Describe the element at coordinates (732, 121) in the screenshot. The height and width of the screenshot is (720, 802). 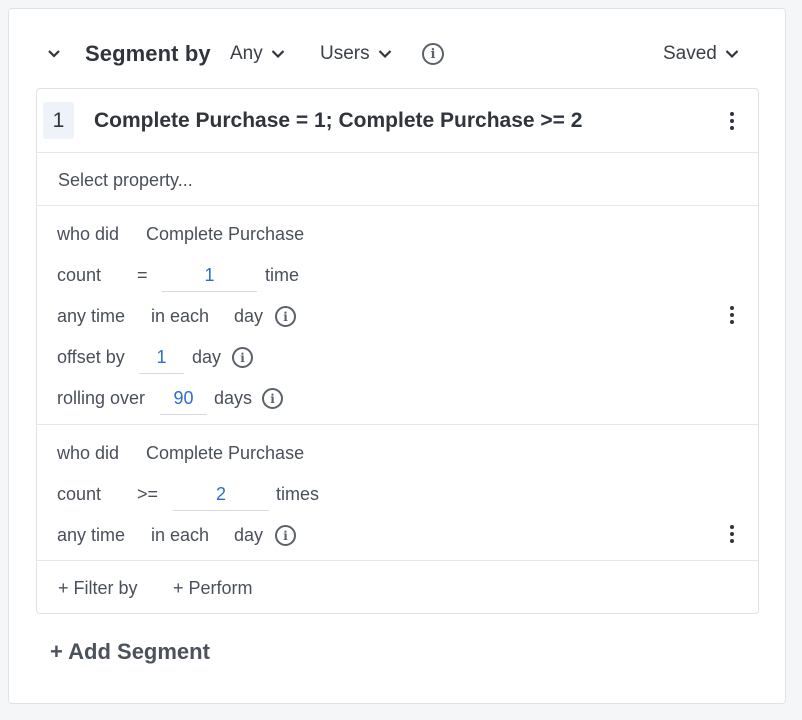
I see `segment-more-icon` at that location.